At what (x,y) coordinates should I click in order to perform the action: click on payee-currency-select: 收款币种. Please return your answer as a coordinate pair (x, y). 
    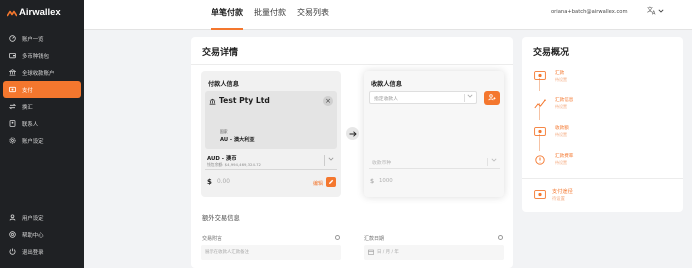
    Looking at the image, I should click on (434, 162).